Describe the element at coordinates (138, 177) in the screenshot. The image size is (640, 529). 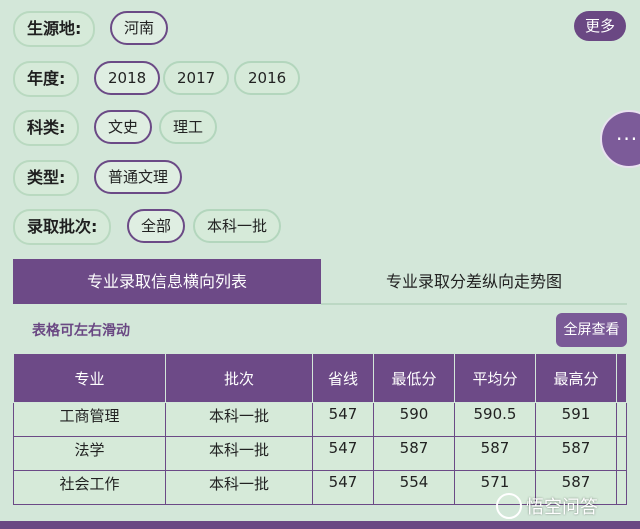
I see `chip-type-general: 普通文理` at that location.